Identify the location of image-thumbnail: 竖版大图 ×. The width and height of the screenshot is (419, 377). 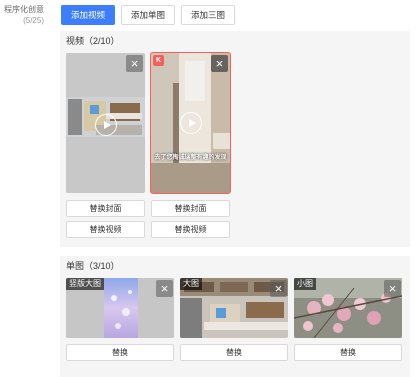
(120, 308).